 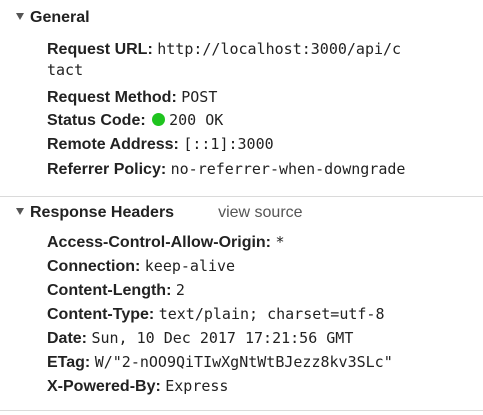 What do you see at coordinates (65, 70) in the screenshot?
I see `request-url-value-wrap: tact` at bounding box center [65, 70].